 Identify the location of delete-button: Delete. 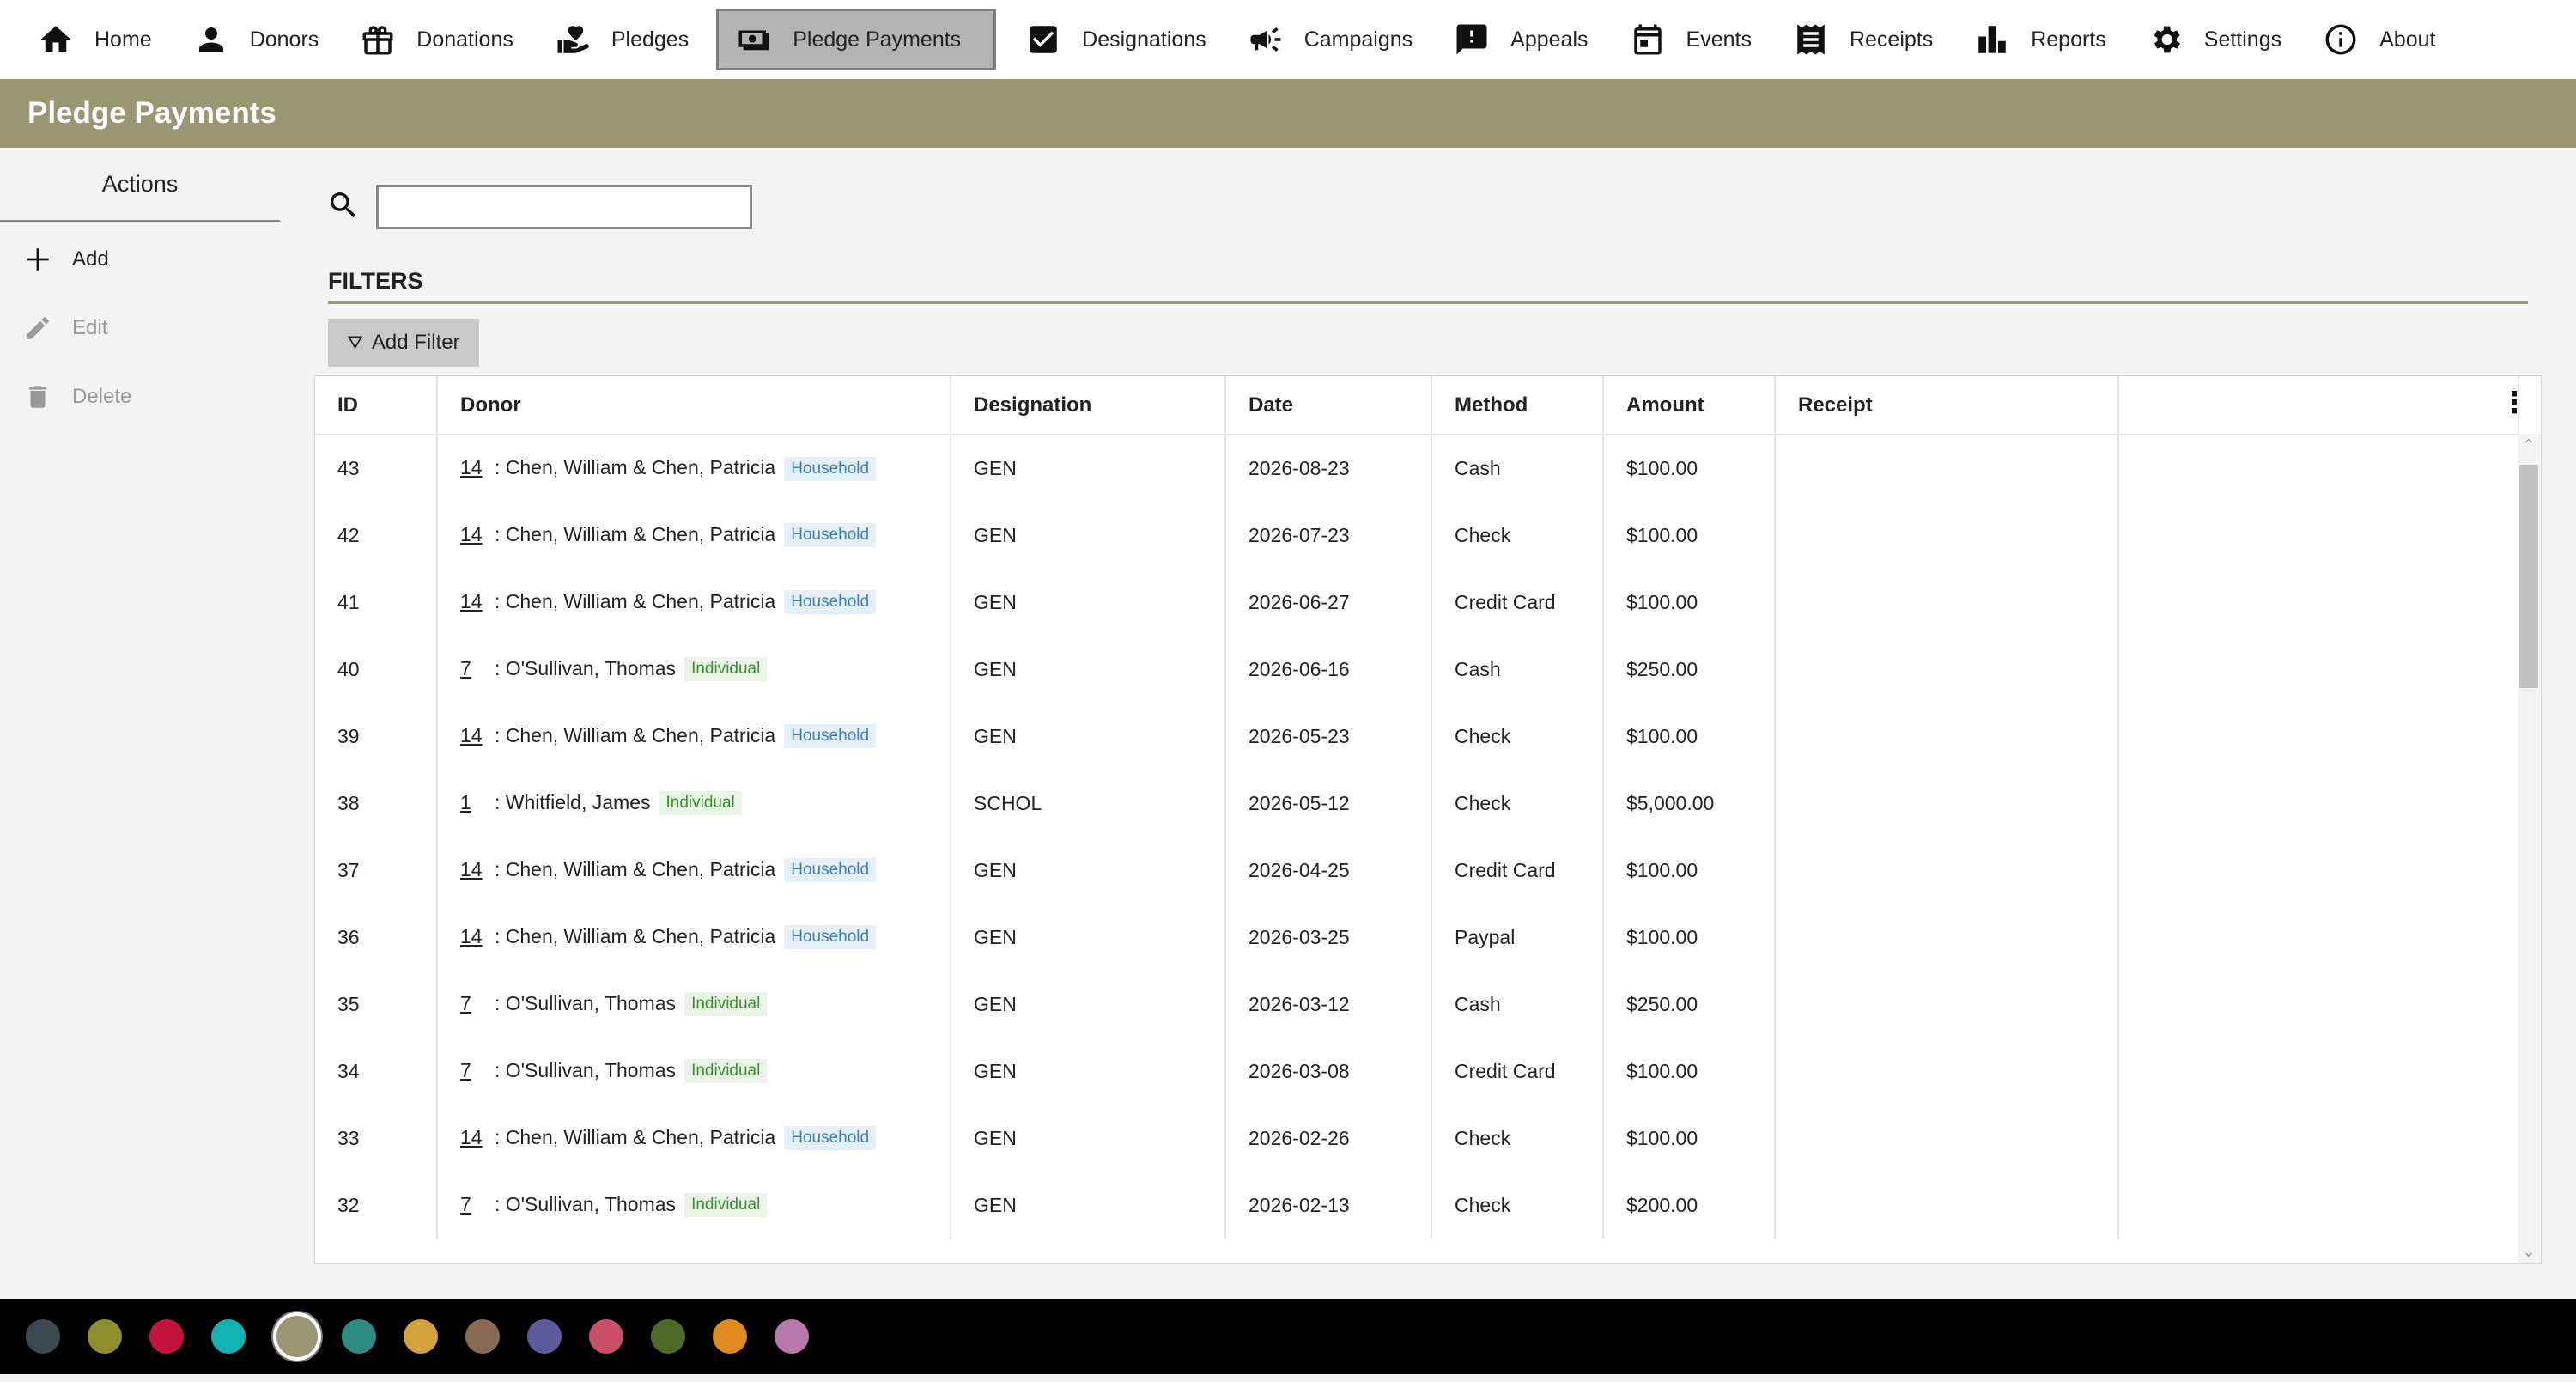
(140, 396).